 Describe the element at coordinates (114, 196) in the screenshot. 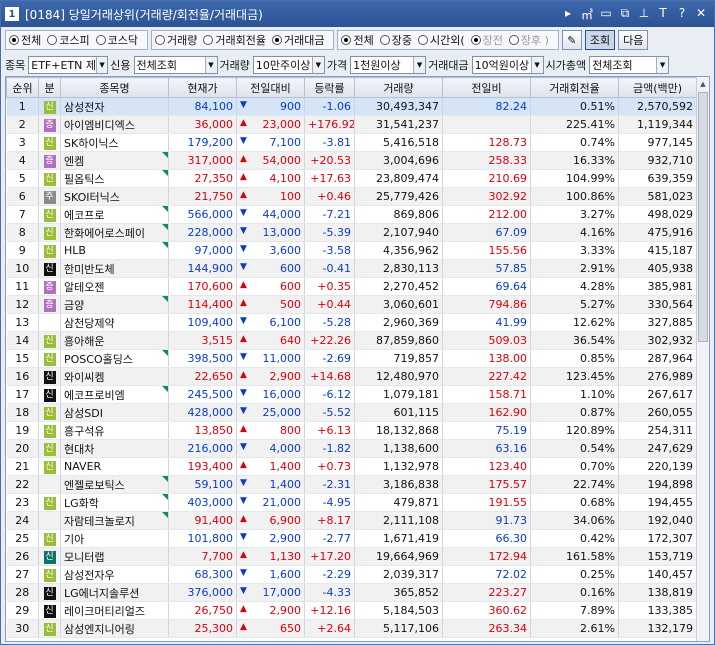

I see `stock-name-cell: SKOI터닉스` at that location.